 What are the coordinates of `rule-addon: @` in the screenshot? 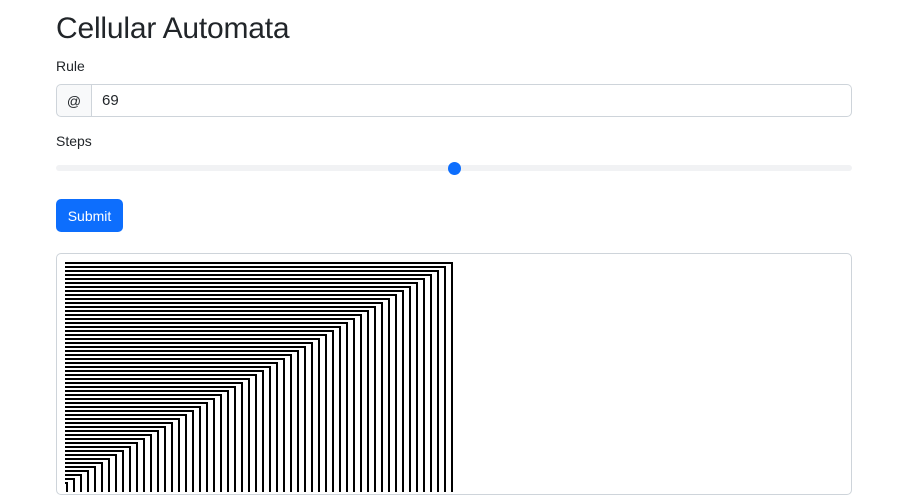 It's located at (74, 100).